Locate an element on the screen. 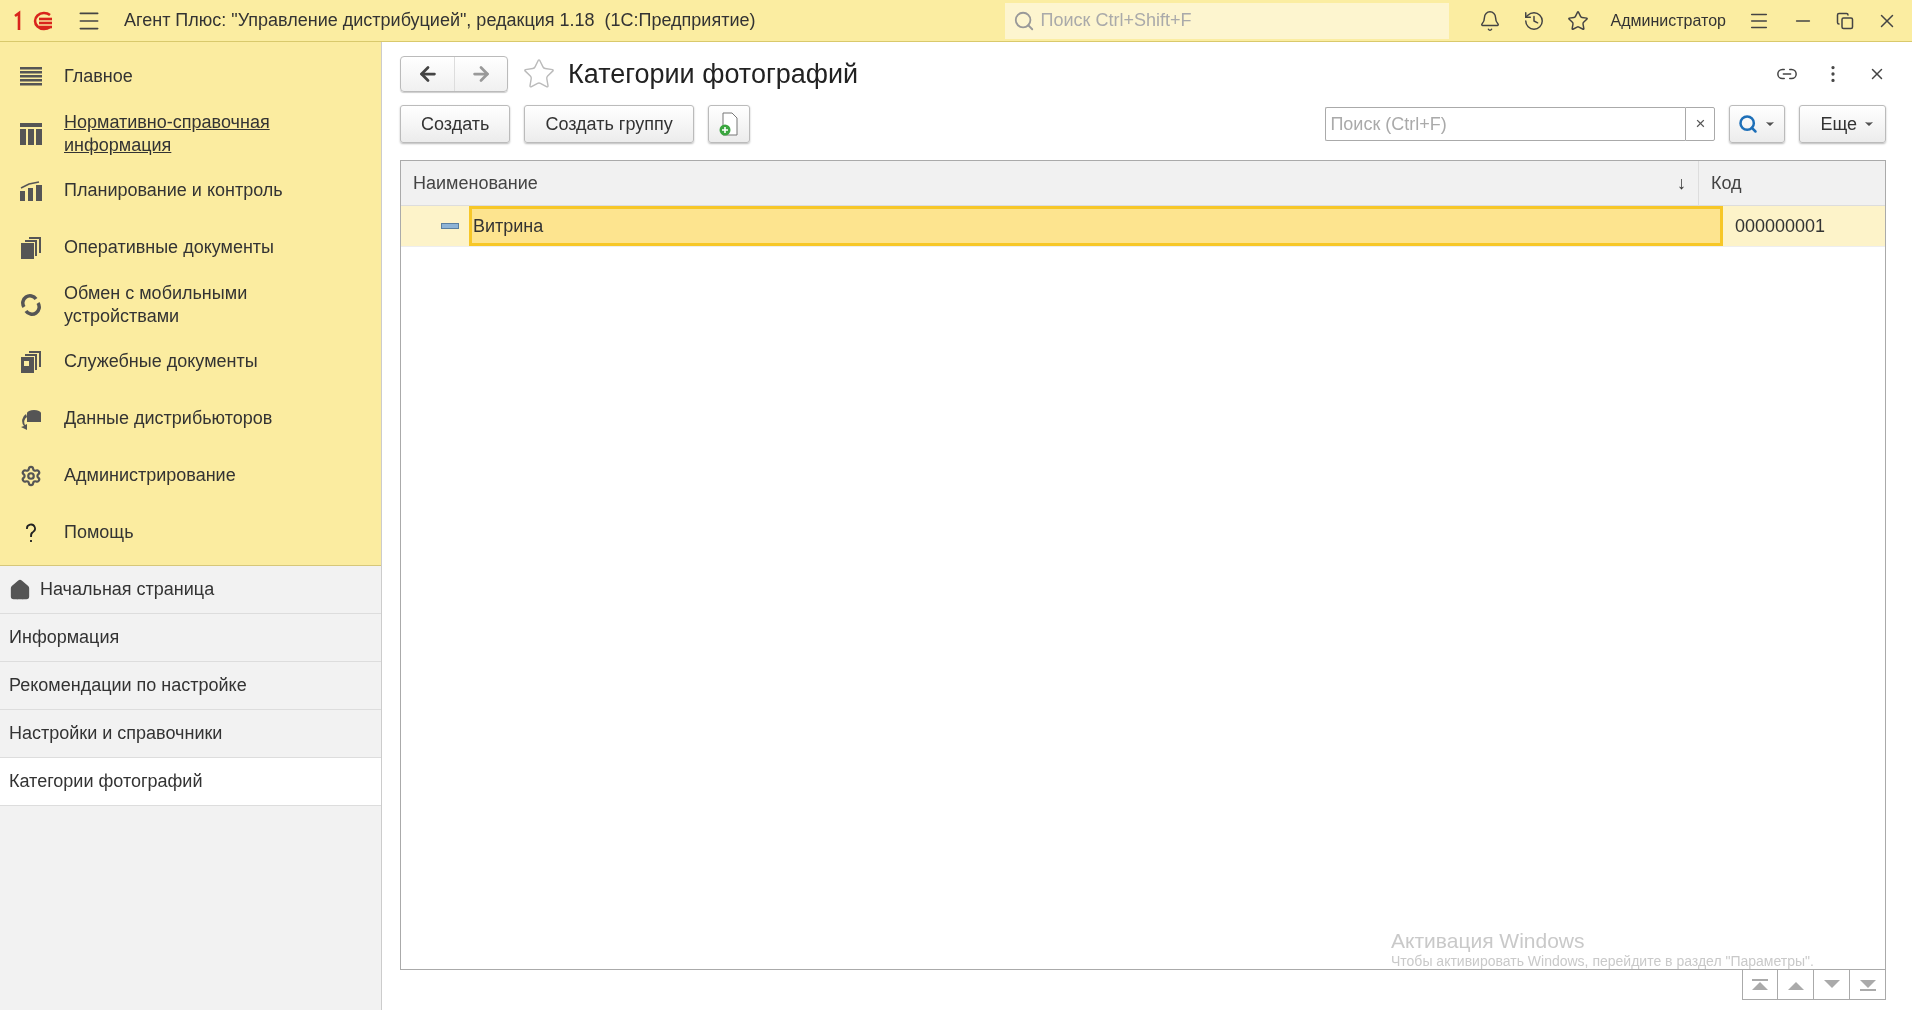  user-name: Администратор is located at coordinates (1668, 20).